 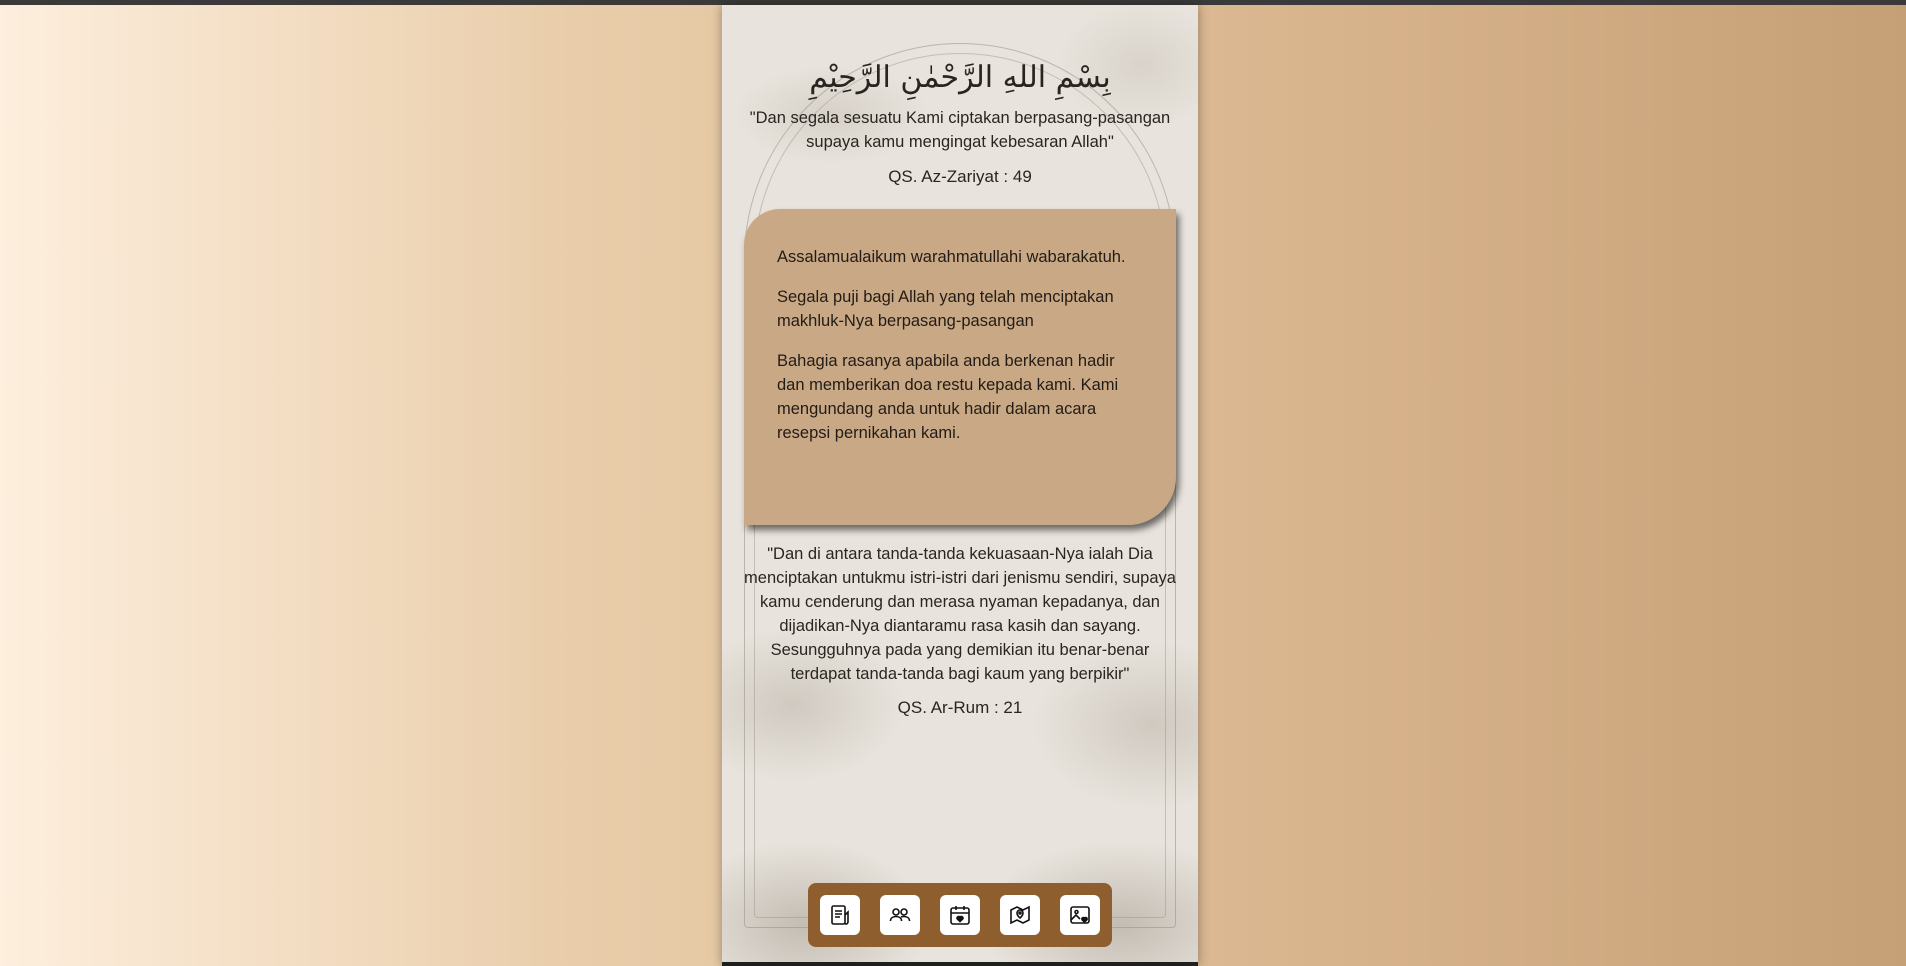 I want to click on gallery-heart-icon, so click(x=1080, y=915).